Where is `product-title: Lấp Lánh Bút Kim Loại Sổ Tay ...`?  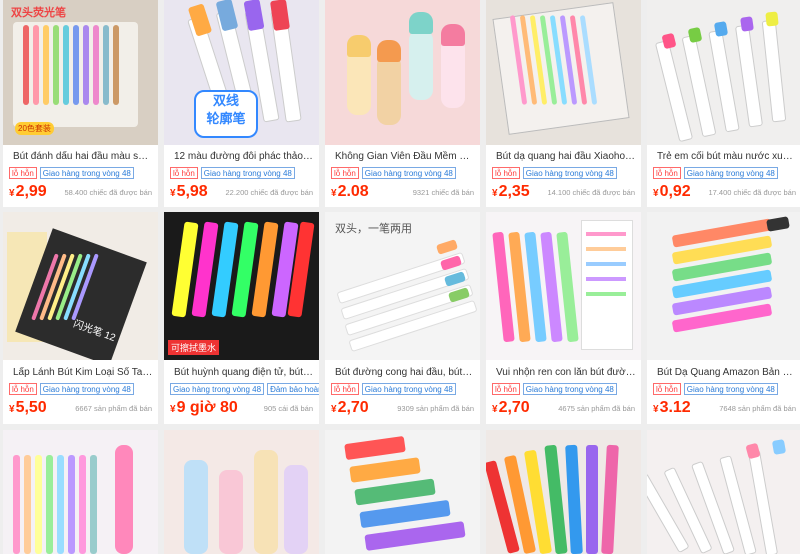
product-title: Lấp Lánh Bút Kim Loại Sổ Tay ... is located at coordinates (83, 372).